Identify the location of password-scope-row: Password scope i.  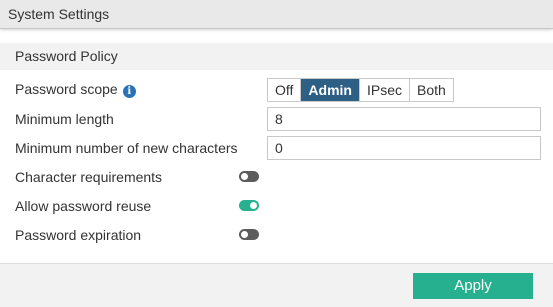
(75, 89).